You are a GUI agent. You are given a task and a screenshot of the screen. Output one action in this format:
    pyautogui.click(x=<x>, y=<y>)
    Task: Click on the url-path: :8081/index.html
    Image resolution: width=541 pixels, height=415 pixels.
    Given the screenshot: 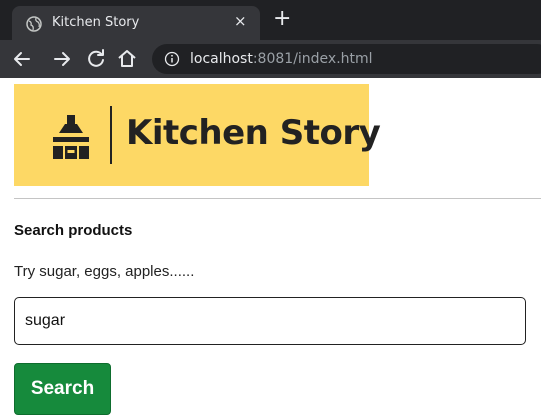 What is the action you would take?
    pyautogui.click(x=312, y=59)
    